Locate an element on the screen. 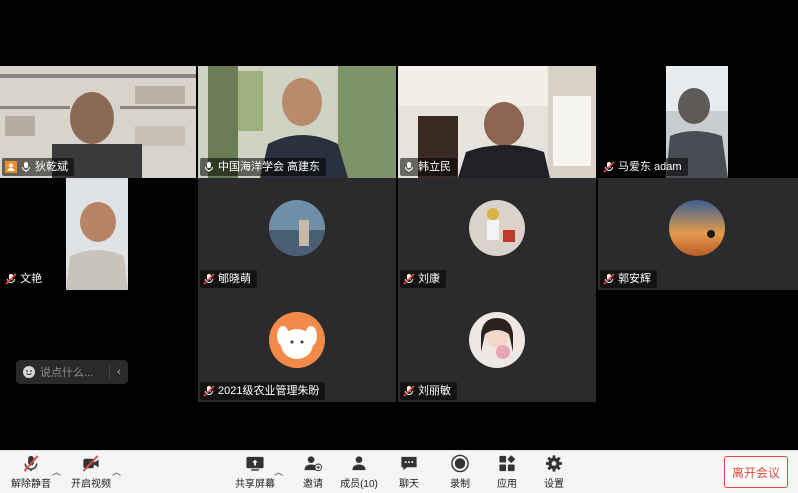  start-video-label: 开启视频 is located at coordinates (91, 484).